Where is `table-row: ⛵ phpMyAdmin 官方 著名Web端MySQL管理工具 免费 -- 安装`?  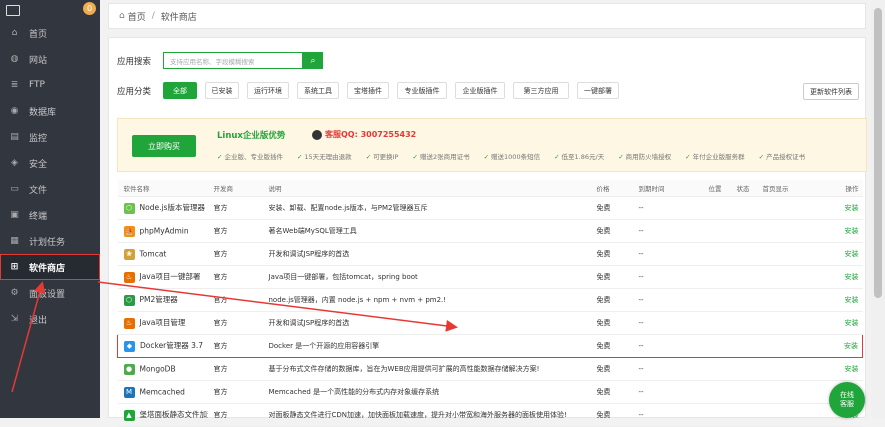
table-row: ⛵ phpMyAdmin 官方 著名Web端MySQL管理工具 免费 -- 安装 is located at coordinates (490, 231).